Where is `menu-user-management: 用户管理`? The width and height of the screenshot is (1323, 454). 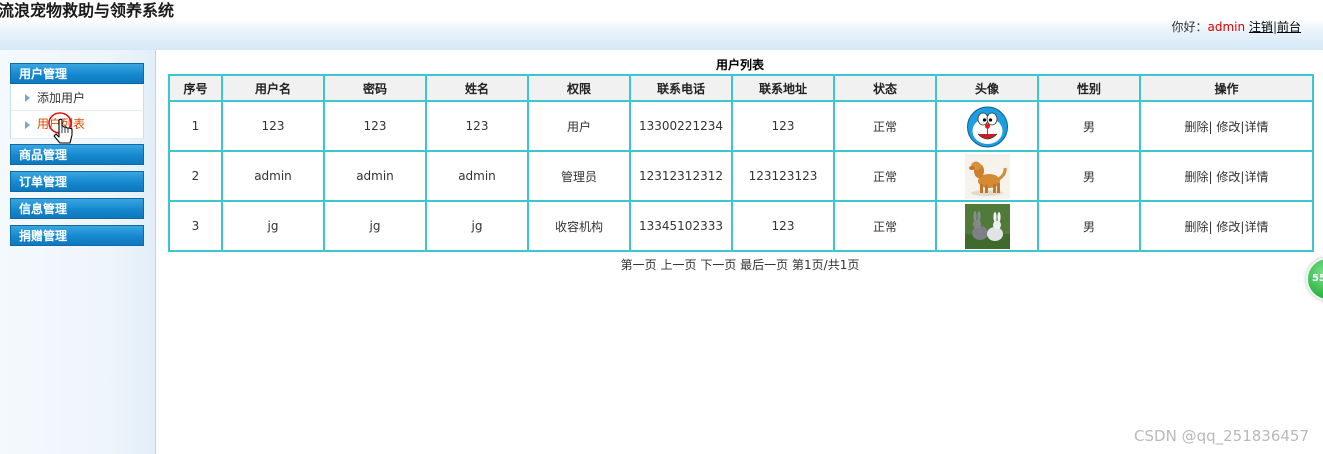 menu-user-management: 用户管理 is located at coordinates (77, 73).